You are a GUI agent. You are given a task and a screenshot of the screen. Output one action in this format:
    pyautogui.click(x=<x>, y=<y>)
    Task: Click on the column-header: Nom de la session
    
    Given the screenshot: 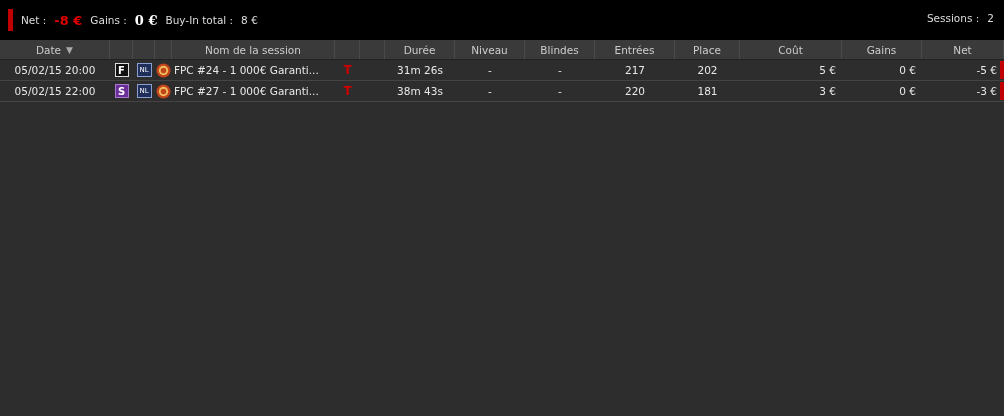 What is the action you would take?
    pyautogui.click(x=253, y=49)
    